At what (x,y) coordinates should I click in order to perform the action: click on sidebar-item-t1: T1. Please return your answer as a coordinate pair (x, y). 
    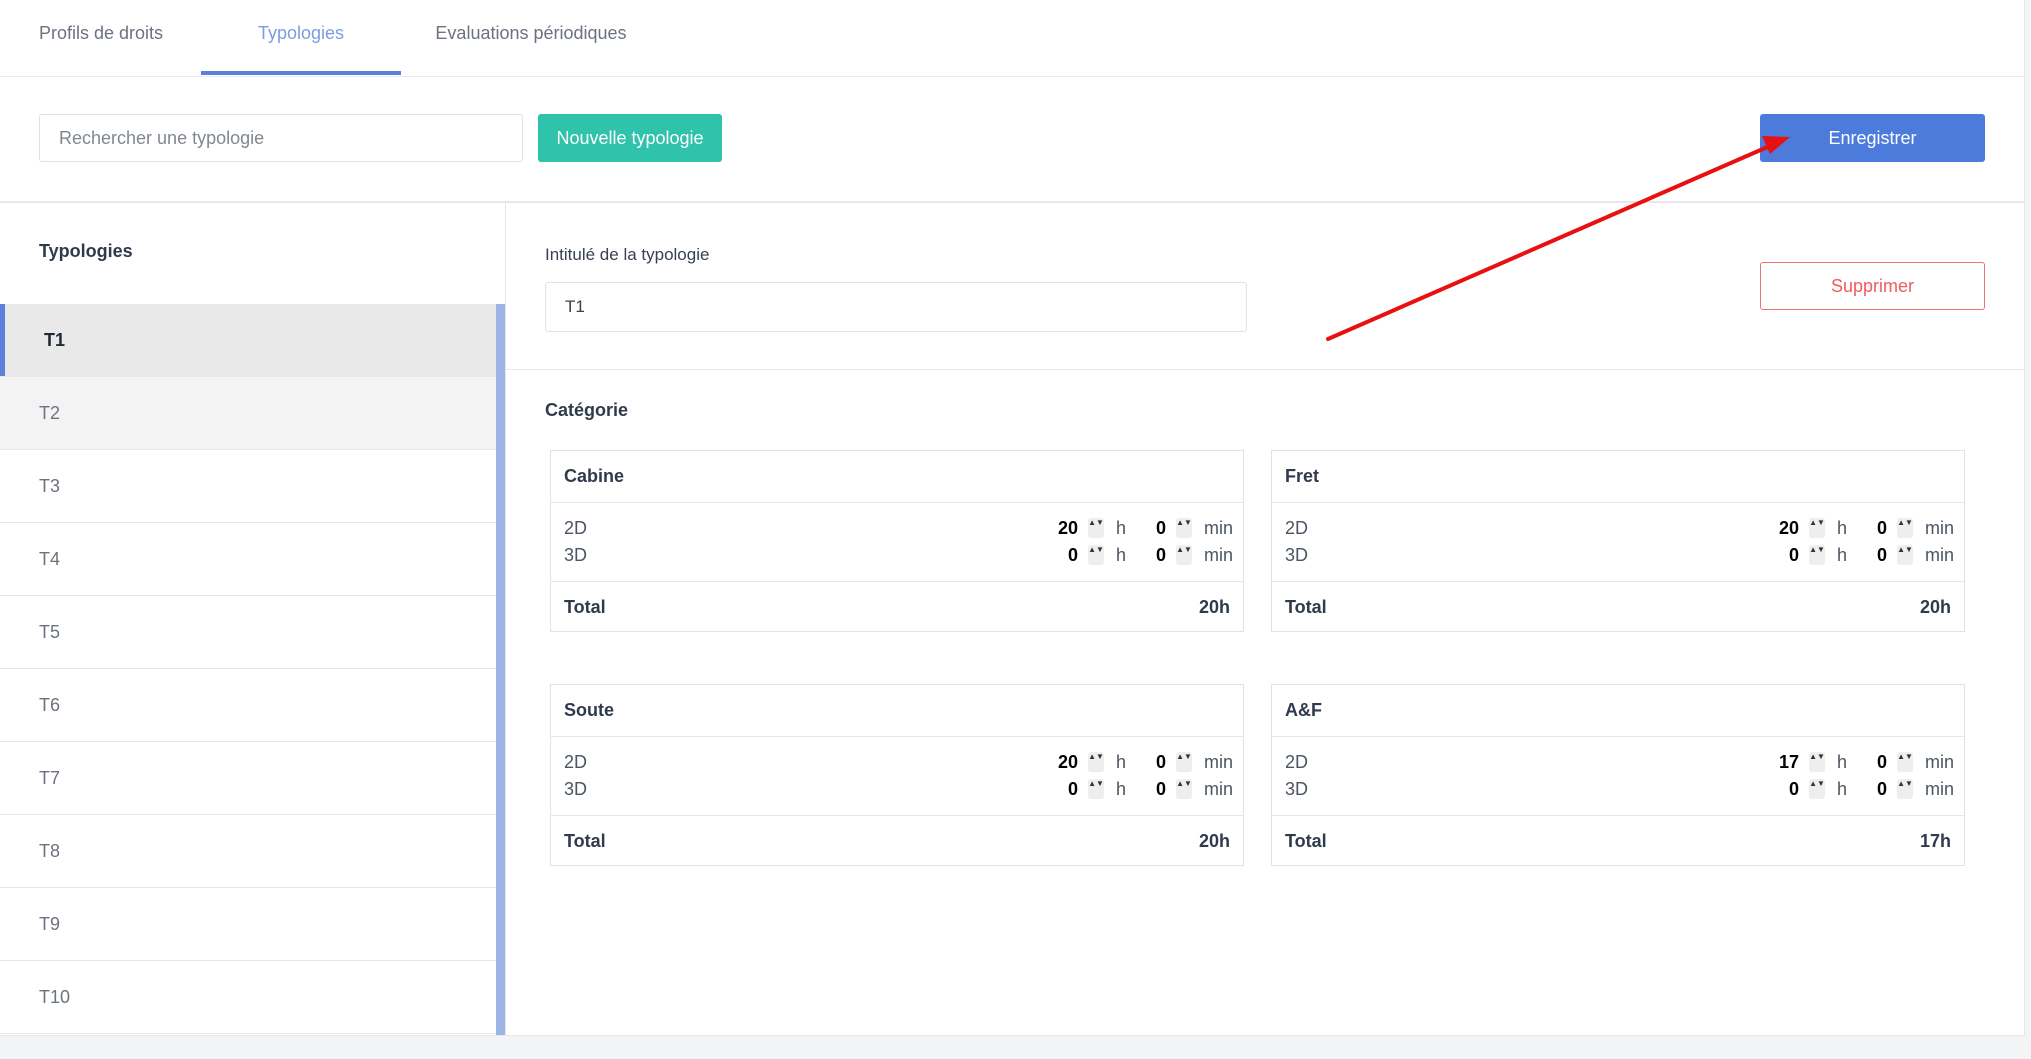
    Looking at the image, I should click on (248, 340).